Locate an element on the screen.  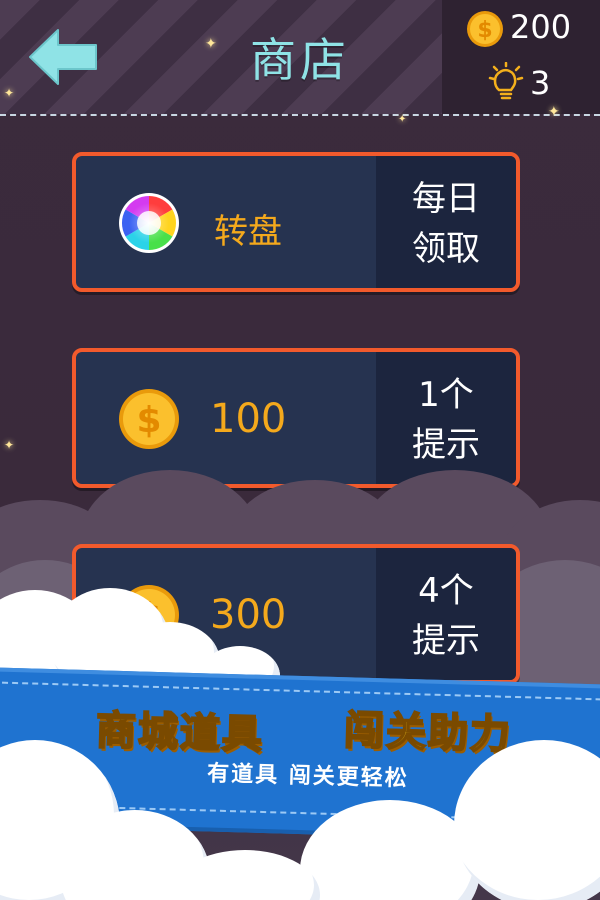
back-button is located at coordinates (64, 57).